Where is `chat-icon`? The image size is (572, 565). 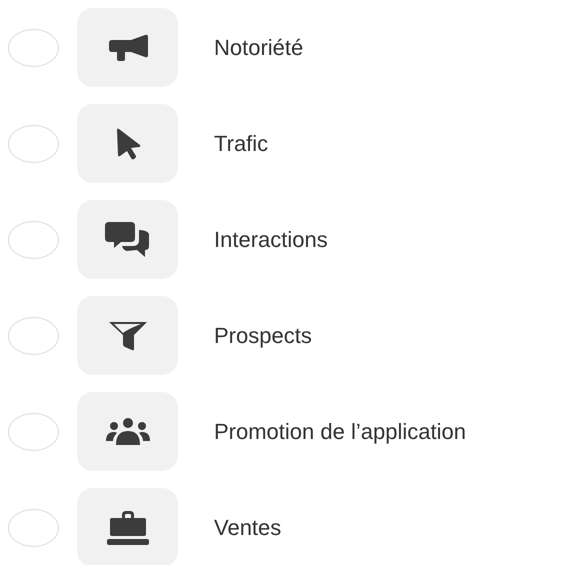 chat-icon is located at coordinates (127, 240).